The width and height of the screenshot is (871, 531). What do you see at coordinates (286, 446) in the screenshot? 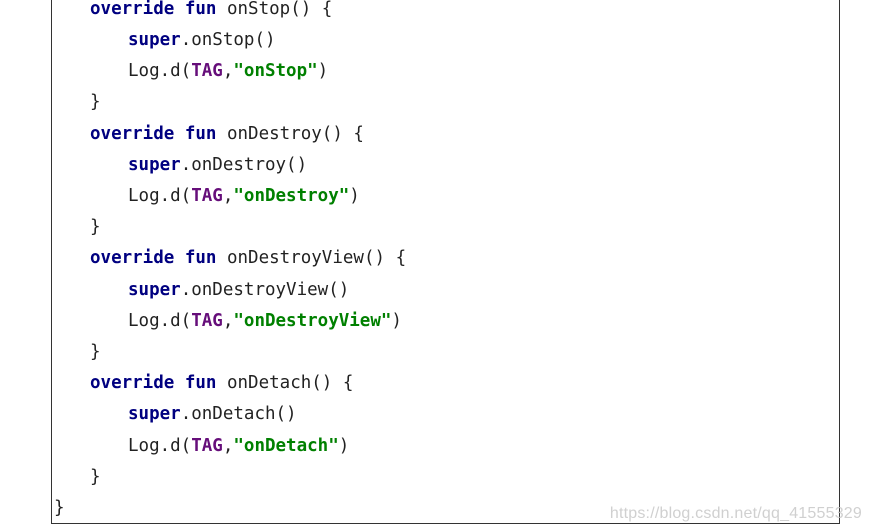
I see `string-token: "onDetach"` at bounding box center [286, 446].